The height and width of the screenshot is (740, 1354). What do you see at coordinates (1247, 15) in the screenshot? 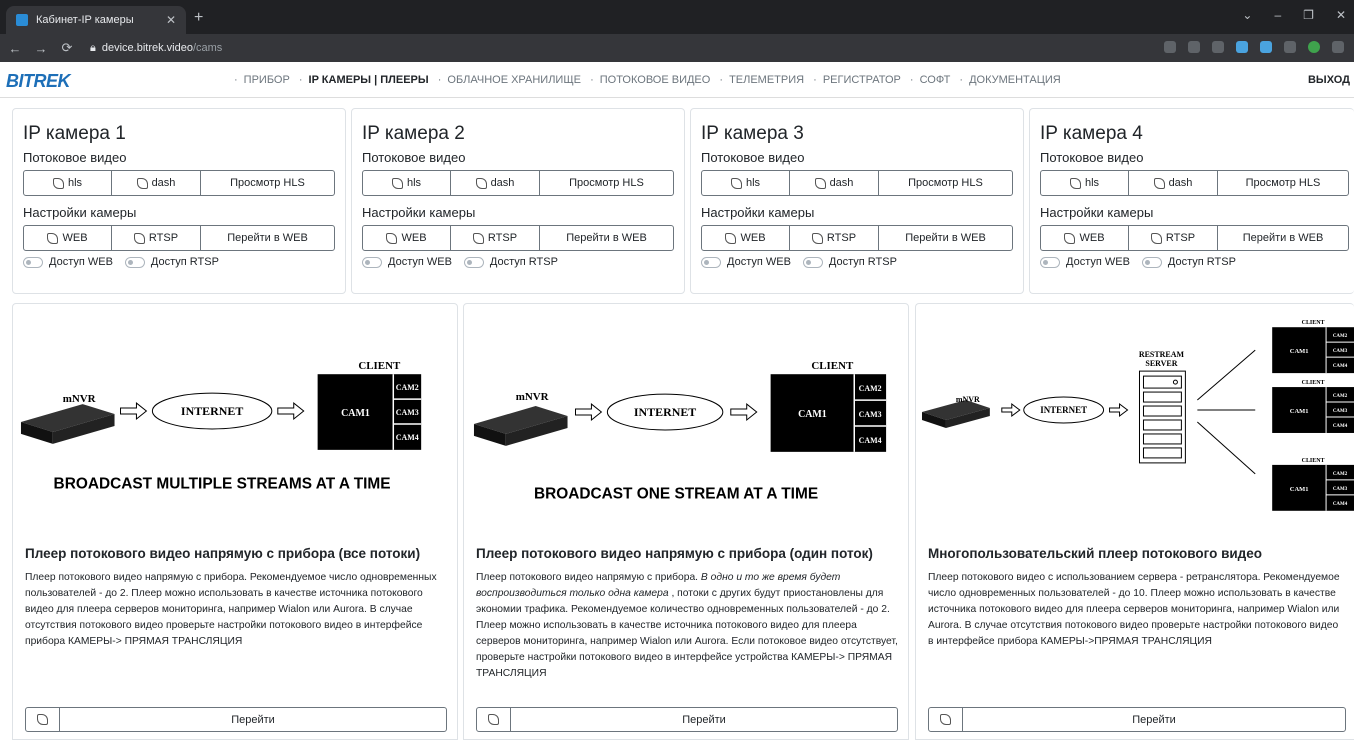
I see `tab-search-icon: ⌄` at bounding box center [1247, 15].